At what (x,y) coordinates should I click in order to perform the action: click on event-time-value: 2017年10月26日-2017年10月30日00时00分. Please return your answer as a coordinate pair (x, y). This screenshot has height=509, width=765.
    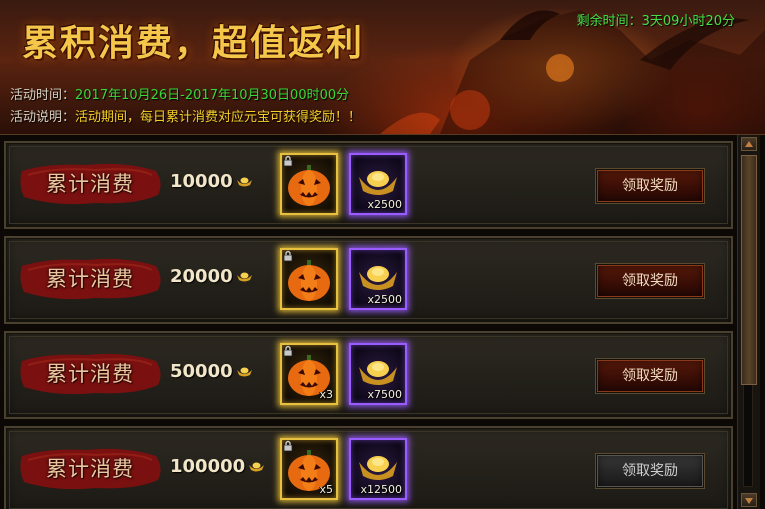
    Looking at the image, I should click on (212, 95).